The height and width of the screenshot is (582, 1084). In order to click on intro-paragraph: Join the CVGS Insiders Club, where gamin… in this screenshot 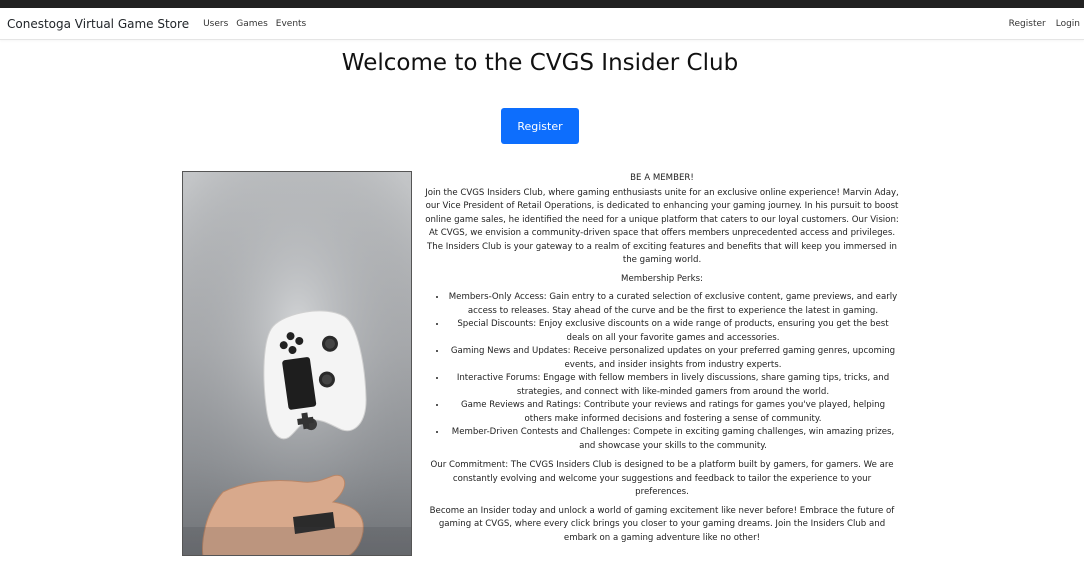, I will do `click(662, 226)`.